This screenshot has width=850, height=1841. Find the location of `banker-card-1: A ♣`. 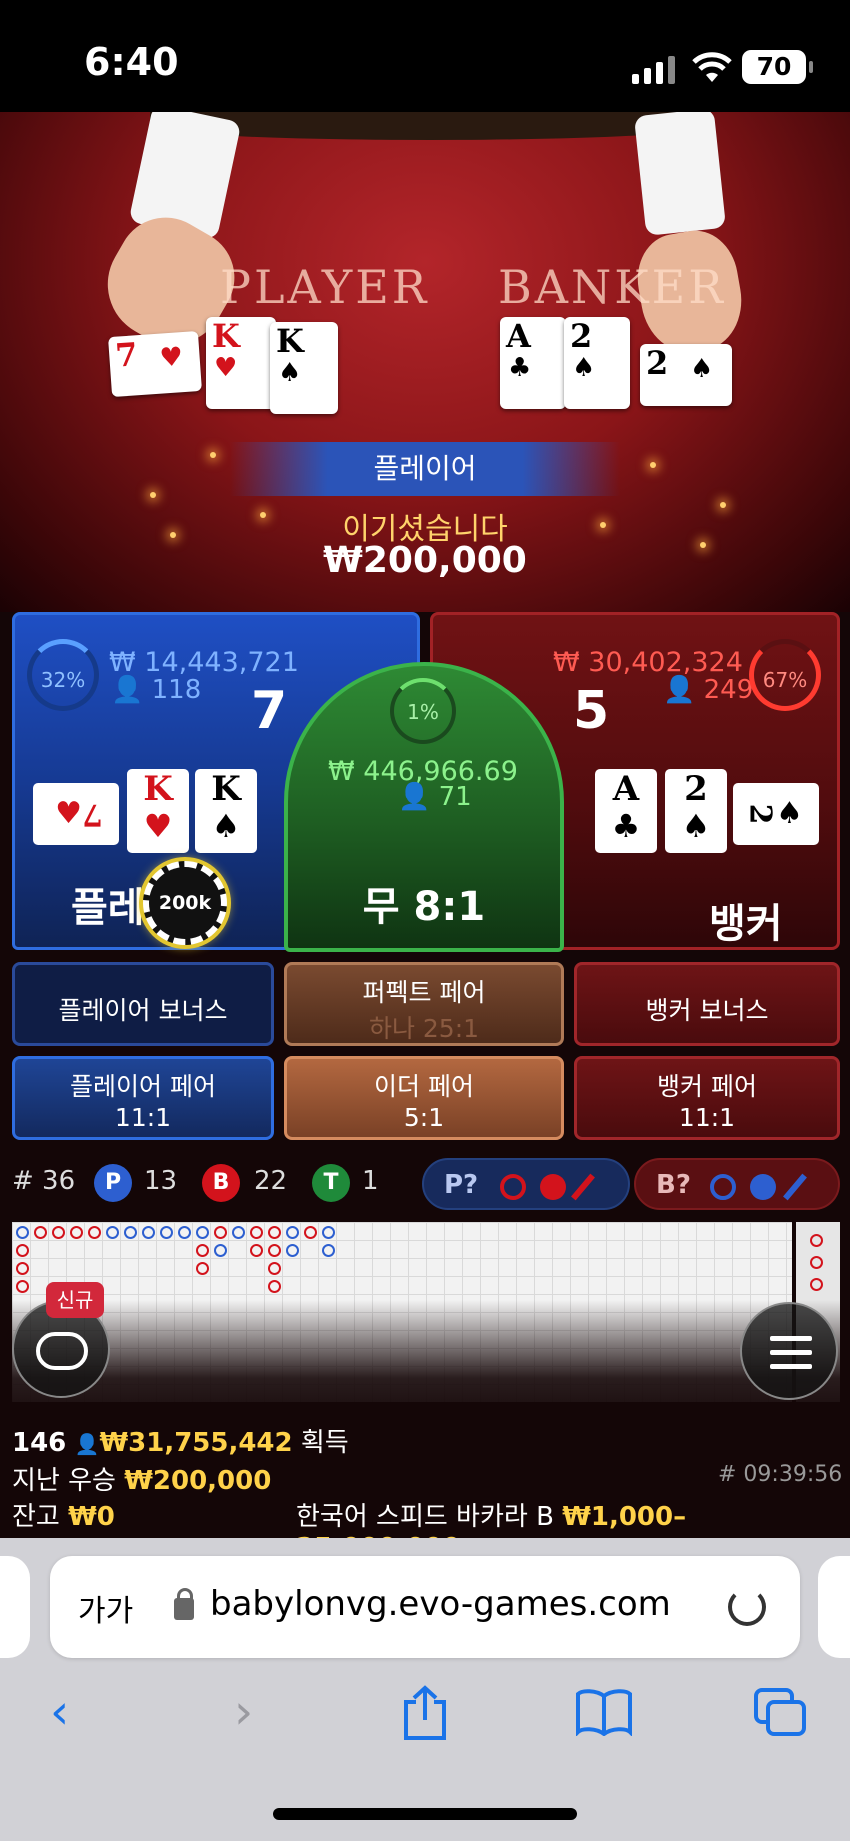

banker-card-1: A ♣ is located at coordinates (626, 811).